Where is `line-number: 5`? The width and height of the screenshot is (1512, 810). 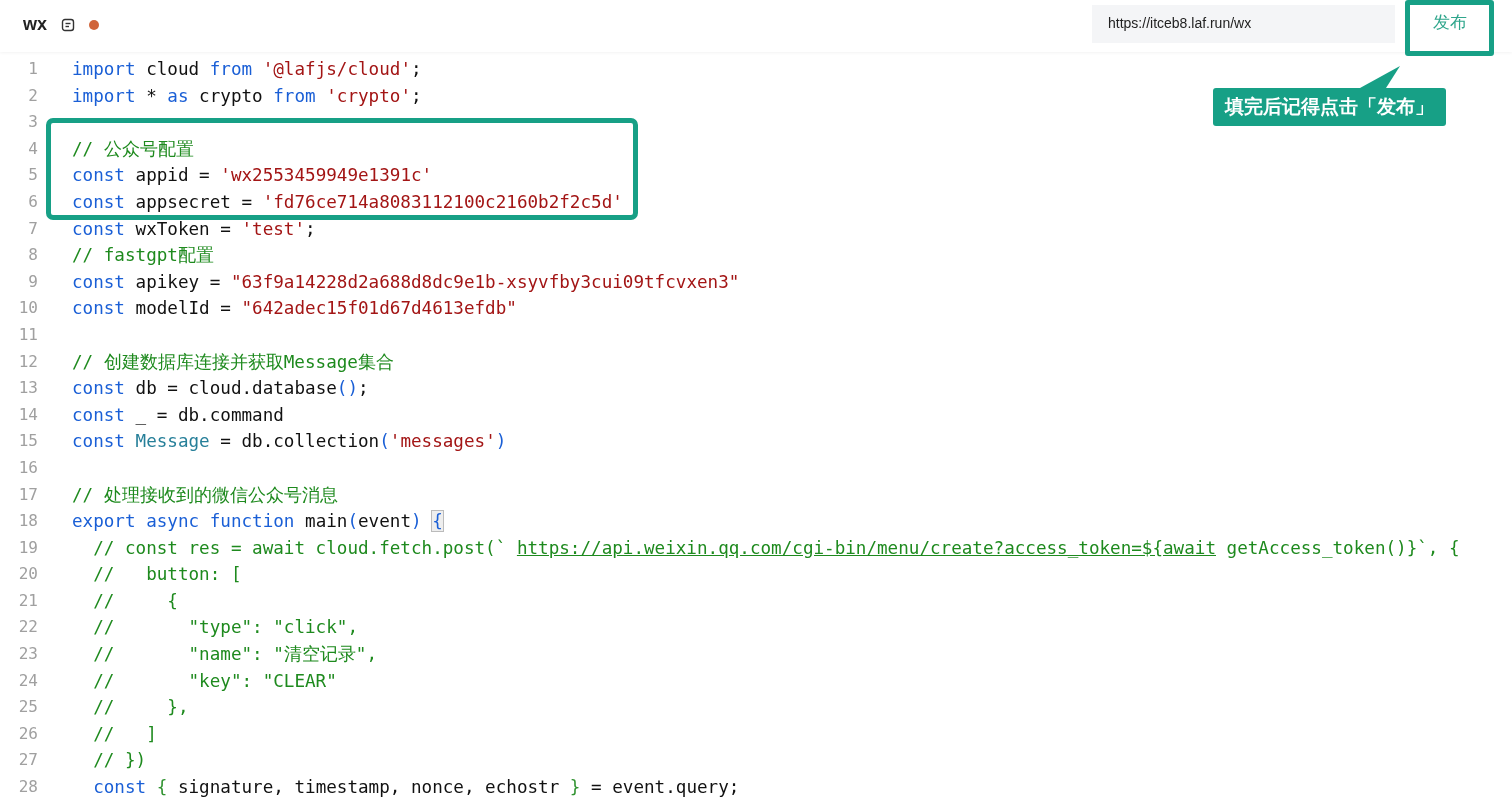 line-number: 5 is located at coordinates (32, 175).